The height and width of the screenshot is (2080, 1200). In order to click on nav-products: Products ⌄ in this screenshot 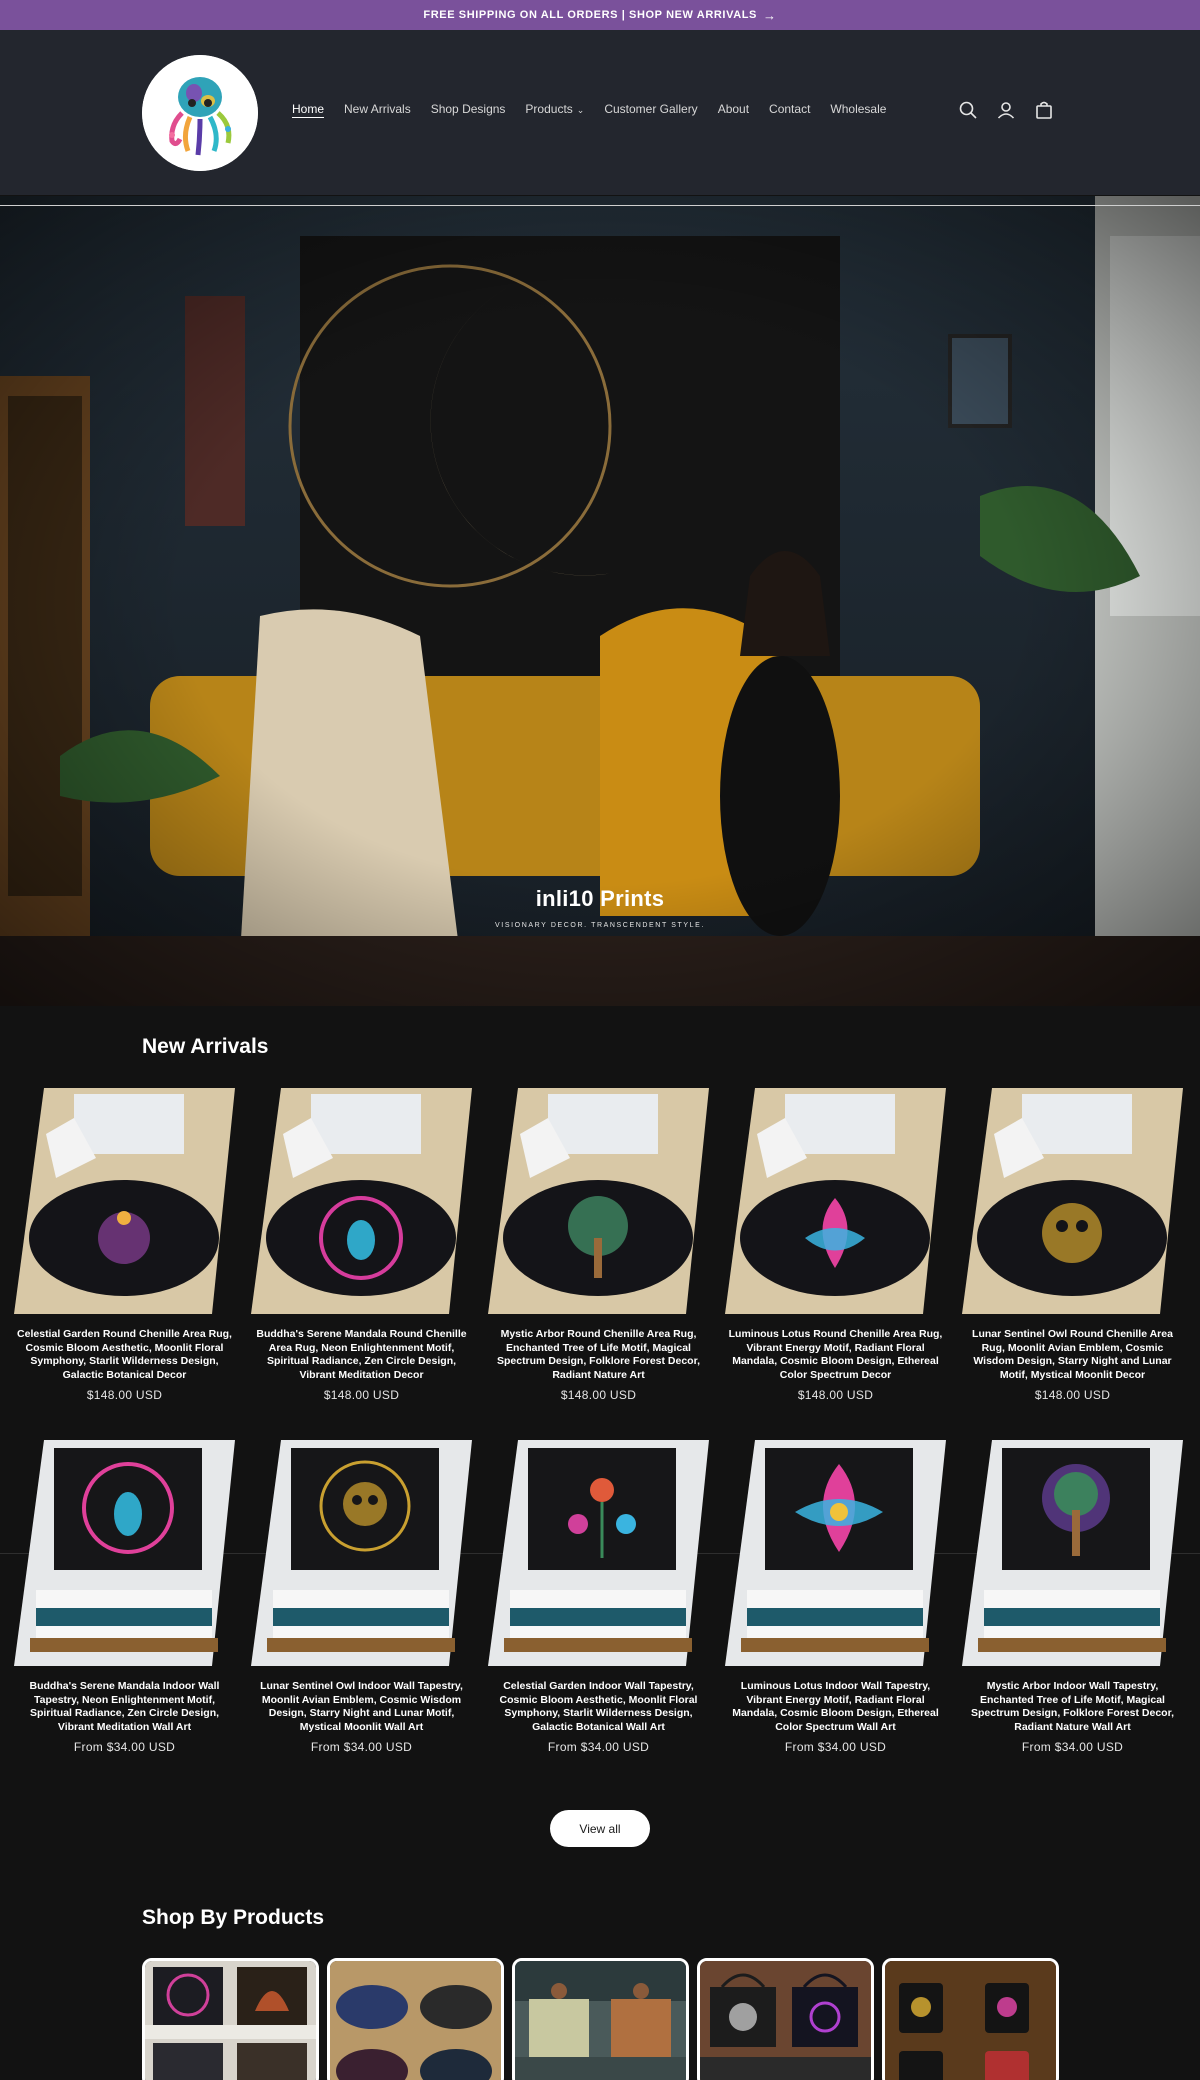, I will do `click(554, 109)`.